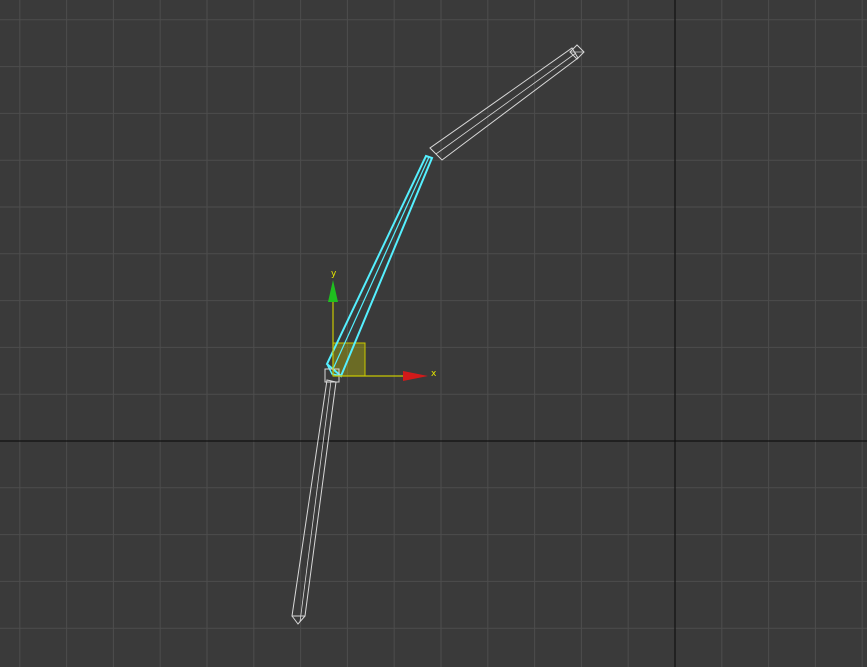  Describe the element at coordinates (314, 502) in the screenshot. I see `lower-bone` at that location.